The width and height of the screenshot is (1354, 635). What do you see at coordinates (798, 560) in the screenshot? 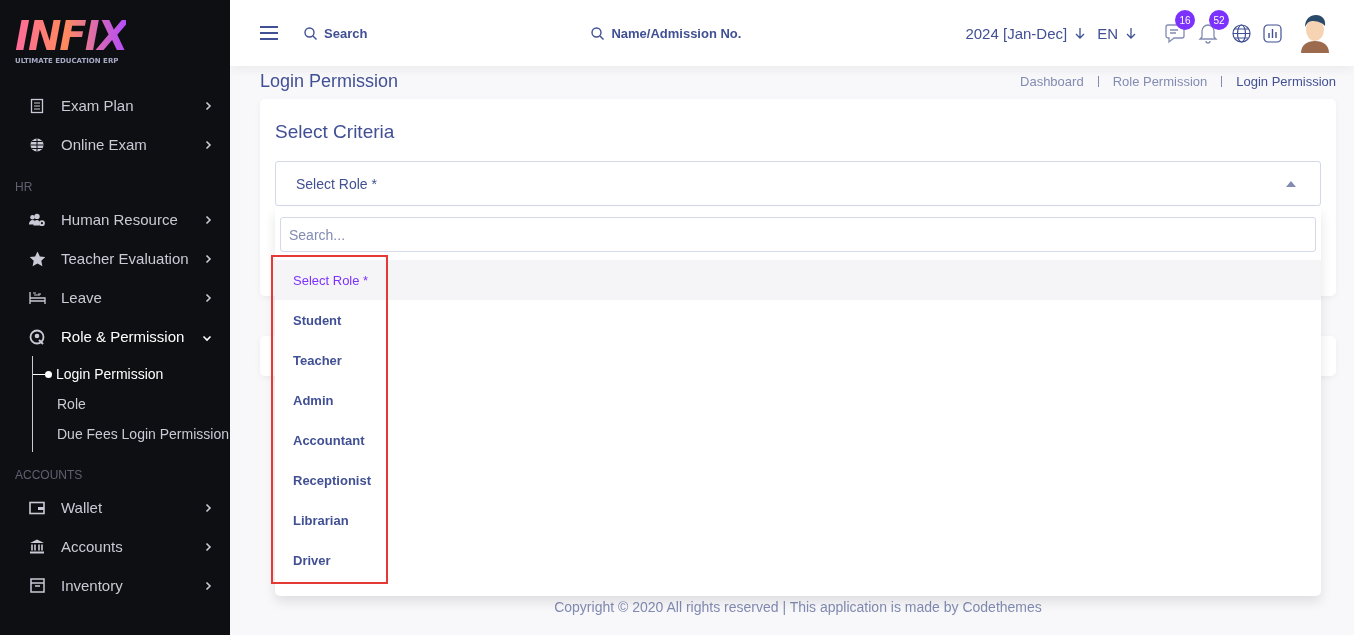
I see `dropdown-option: Driver` at bounding box center [798, 560].